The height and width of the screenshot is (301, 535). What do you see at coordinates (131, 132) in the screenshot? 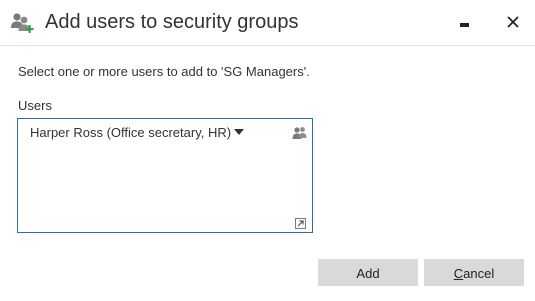
I see `selected-user-name: Harper Ross (Office secretary, HR)` at bounding box center [131, 132].